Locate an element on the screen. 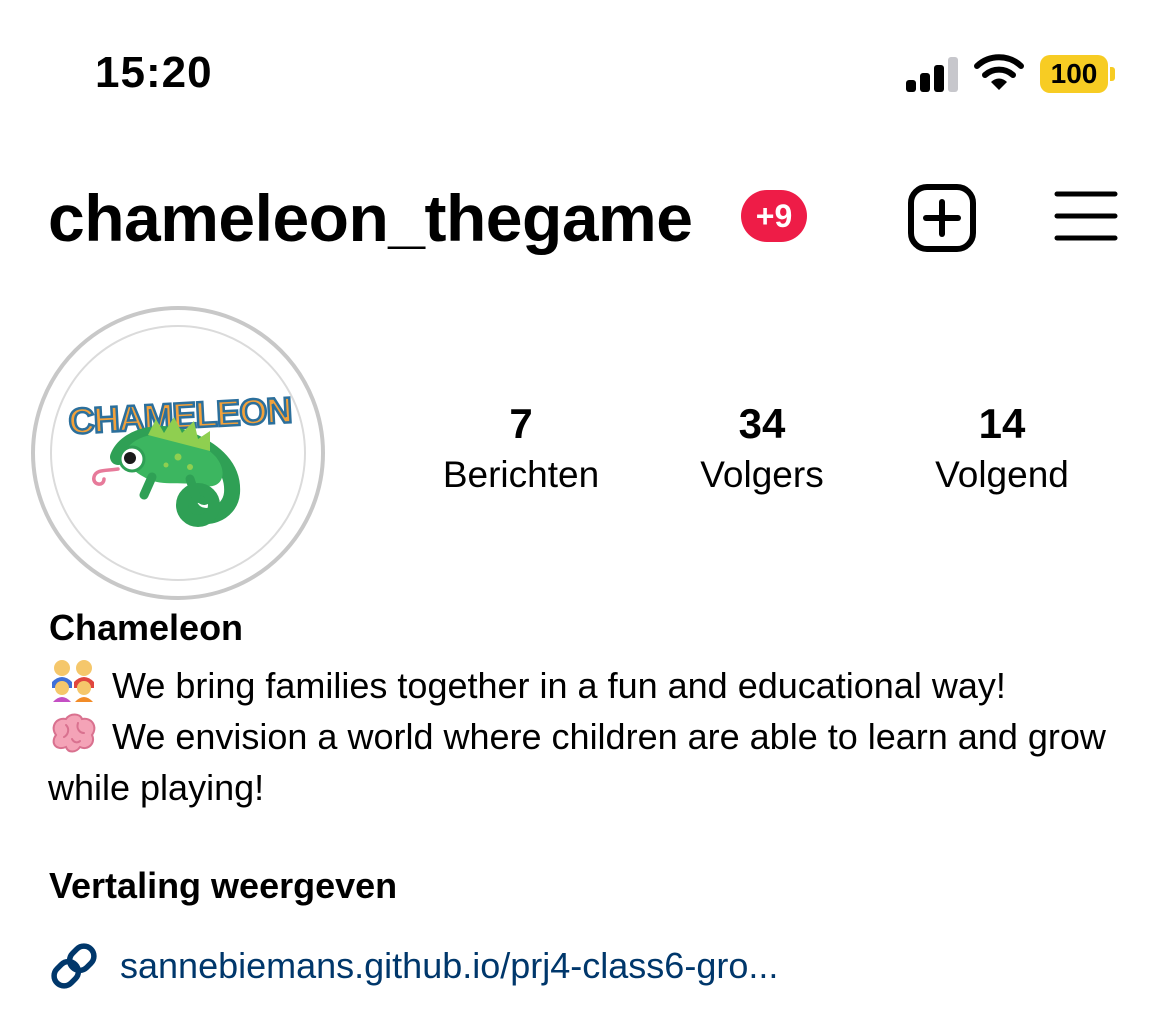 This screenshot has height=1016, width=1170. notification-count: +9 is located at coordinates (774, 215).